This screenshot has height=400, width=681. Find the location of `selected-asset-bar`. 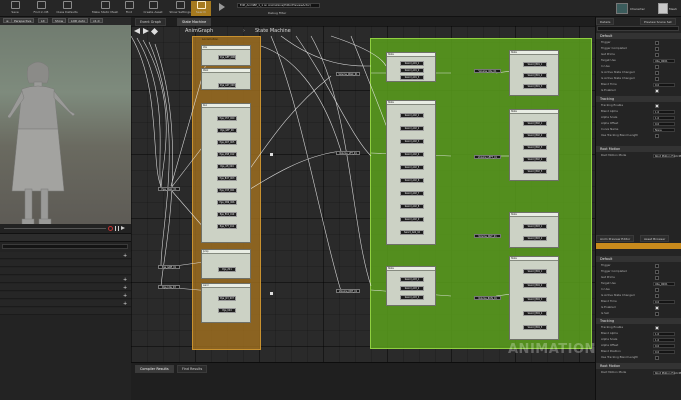

selected-asset-bar is located at coordinates (638, 246).